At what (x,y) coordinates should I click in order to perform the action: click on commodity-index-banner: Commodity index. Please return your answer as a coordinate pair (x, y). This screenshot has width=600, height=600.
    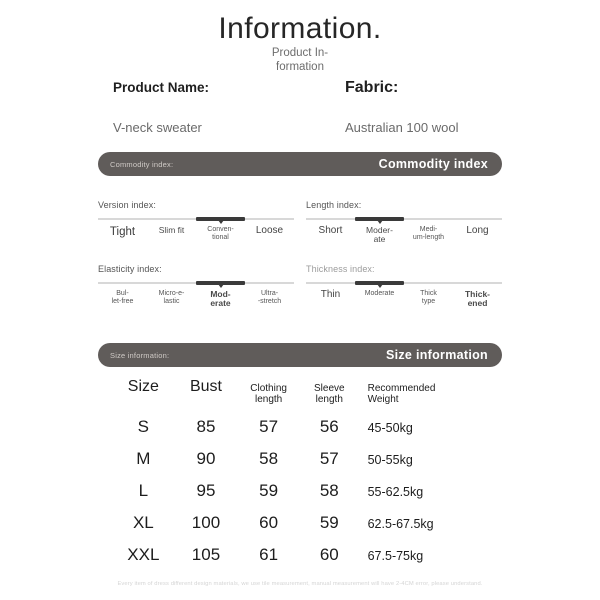
    Looking at the image, I should click on (300, 164).